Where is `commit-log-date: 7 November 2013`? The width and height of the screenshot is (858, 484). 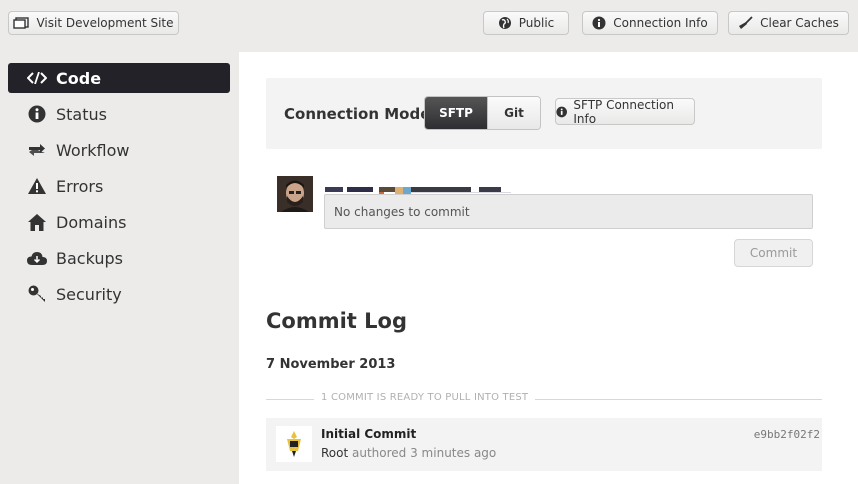
commit-log-date: 7 November 2013 is located at coordinates (331, 364).